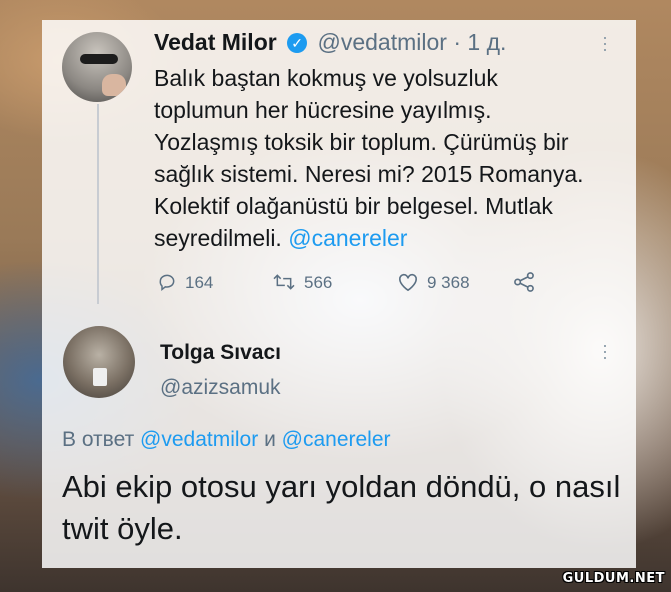 The height and width of the screenshot is (592, 671). What do you see at coordinates (218, 238) in the screenshot?
I see `tweet-text-line: seyredilmeli.` at bounding box center [218, 238].